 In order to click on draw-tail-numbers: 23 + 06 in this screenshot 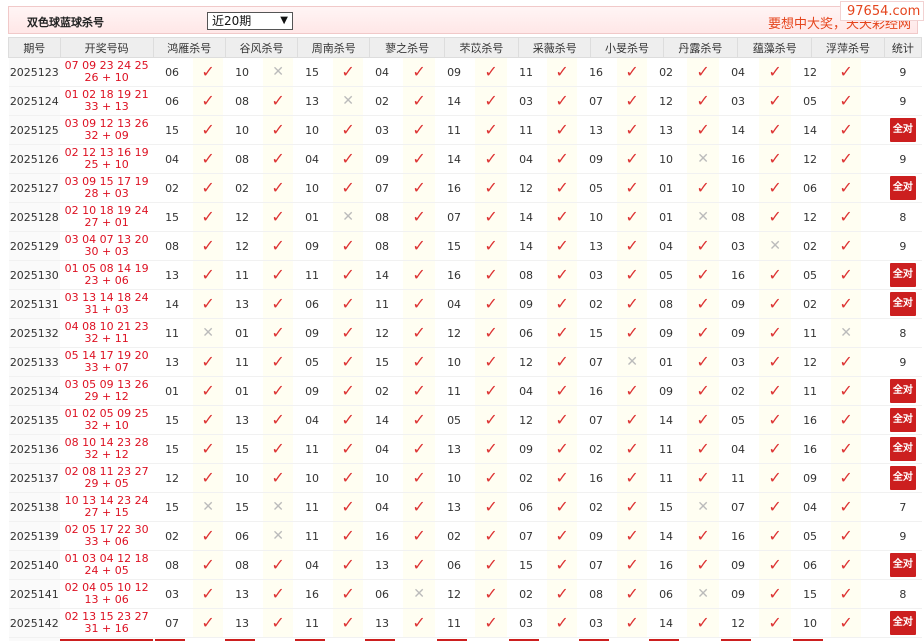, I will do `click(106, 280)`.